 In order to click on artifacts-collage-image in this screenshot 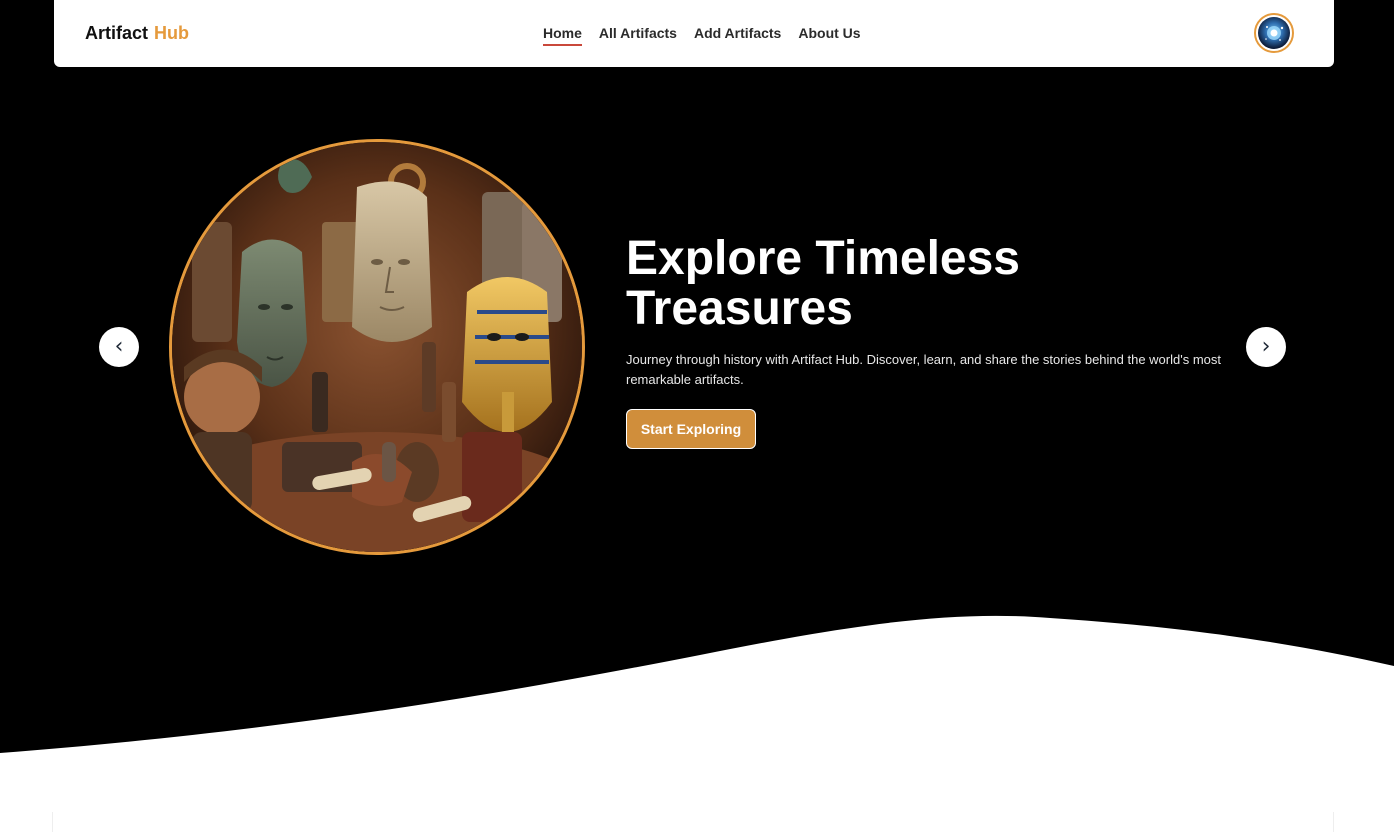, I will do `click(377, 347)`.